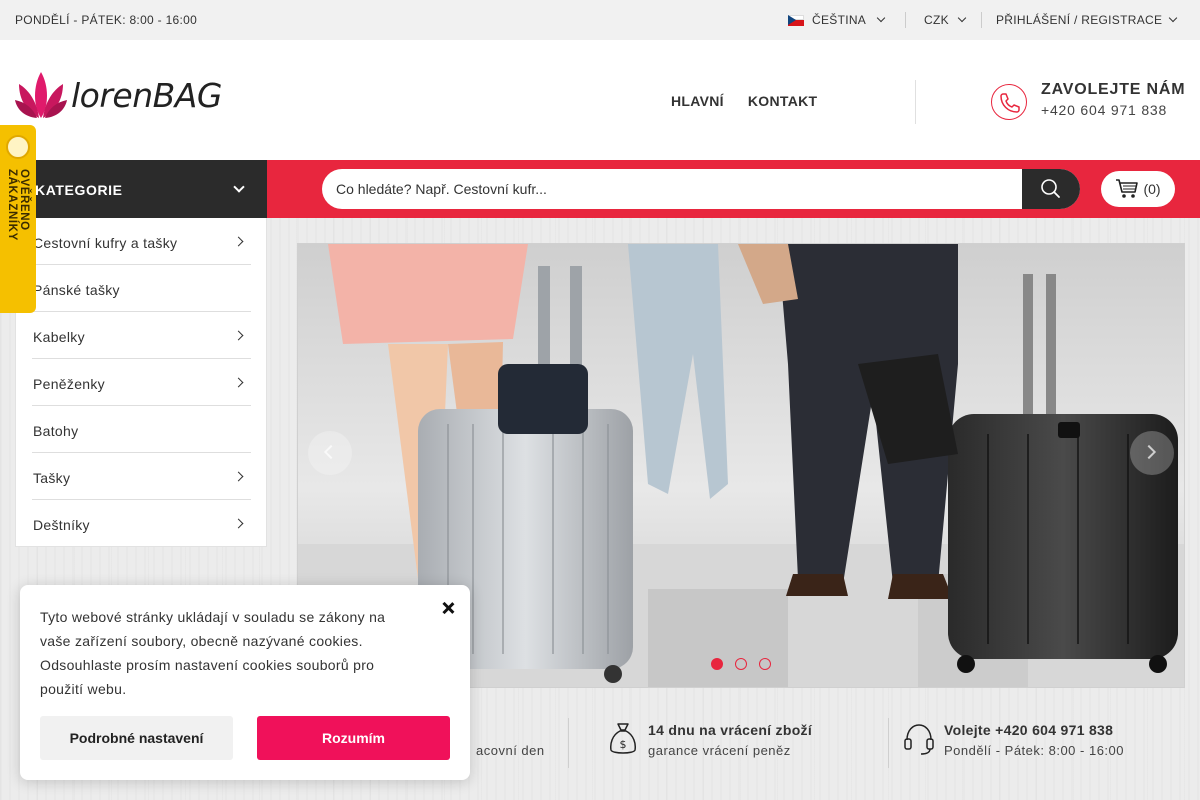 Image resolution: width=1200 pixels, height=800 pixels. I want to click on category-label: Kabelky, so click(59, 337).